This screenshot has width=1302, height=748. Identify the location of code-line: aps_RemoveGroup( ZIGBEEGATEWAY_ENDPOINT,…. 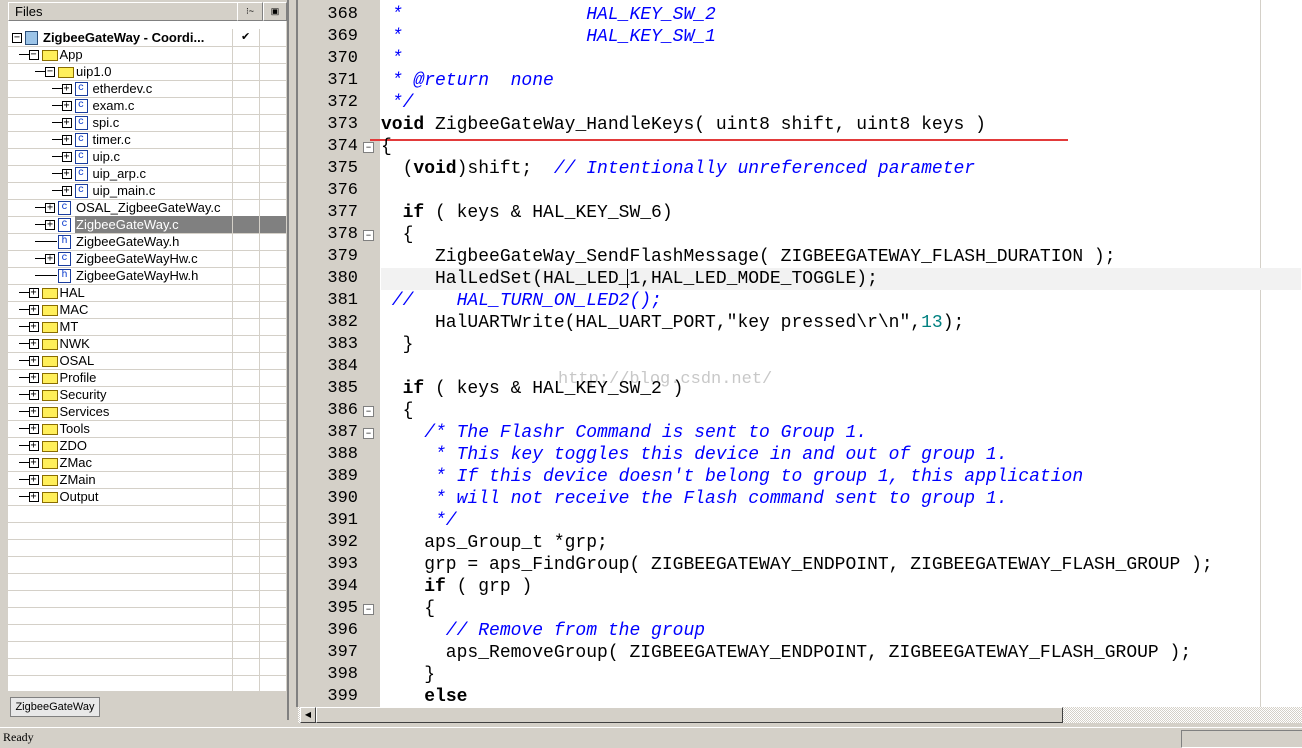
(841, 653).